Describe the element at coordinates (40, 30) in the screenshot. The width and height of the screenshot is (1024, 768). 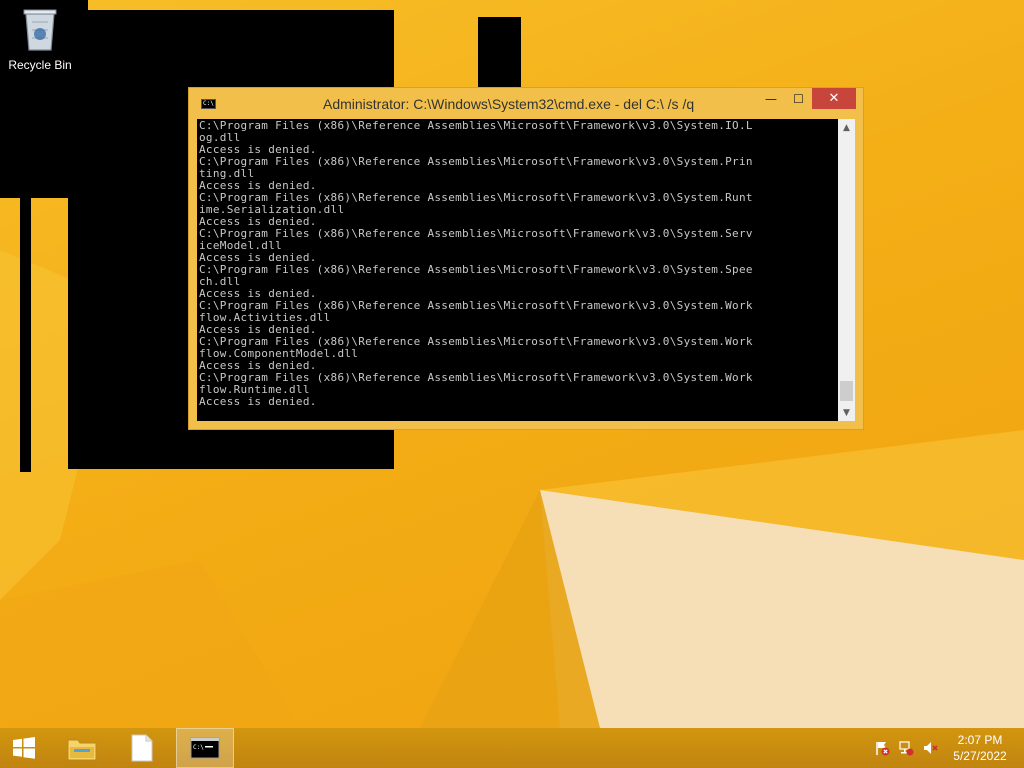
I see `recycle-bin-icon` at that location.